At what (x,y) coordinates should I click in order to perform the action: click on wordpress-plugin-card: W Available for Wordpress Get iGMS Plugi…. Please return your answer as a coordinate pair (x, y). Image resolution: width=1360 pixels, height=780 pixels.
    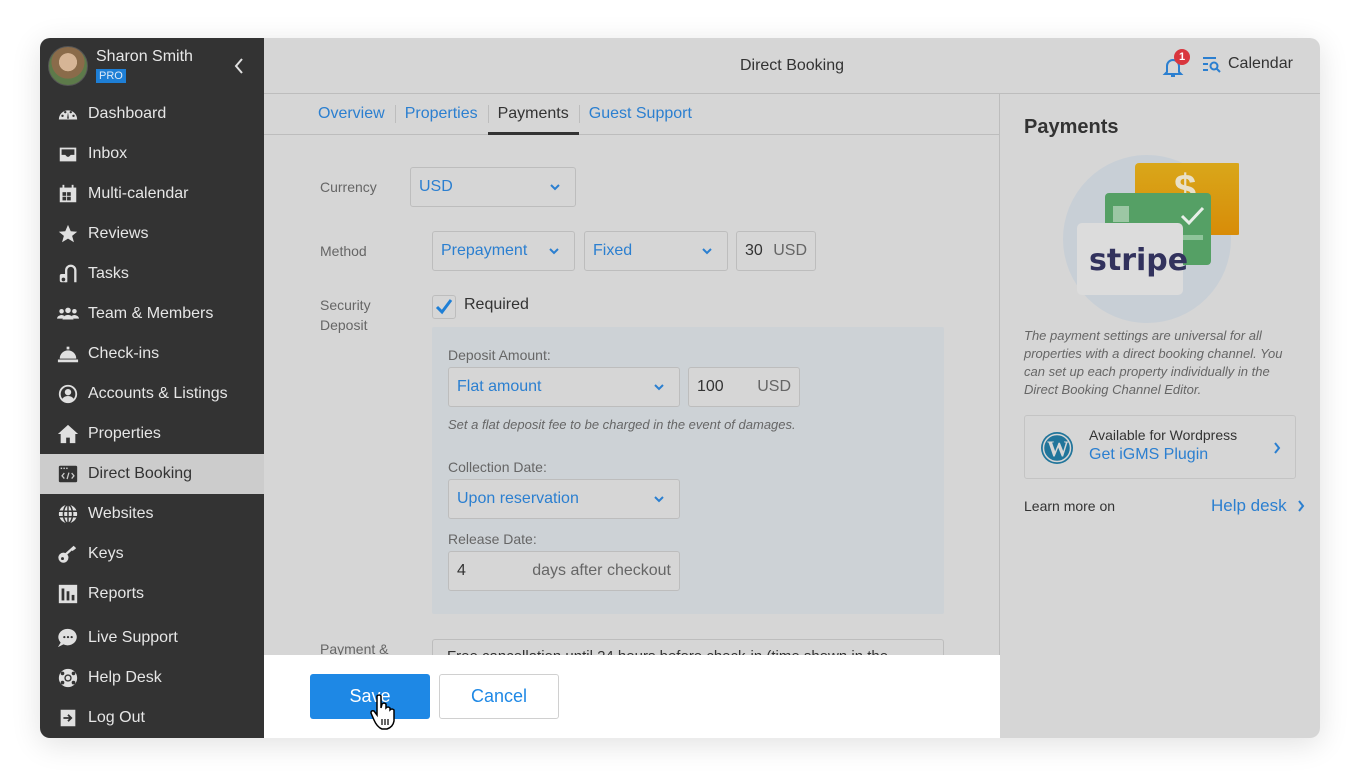
    Looking at the image, I should click on (1160, 447).